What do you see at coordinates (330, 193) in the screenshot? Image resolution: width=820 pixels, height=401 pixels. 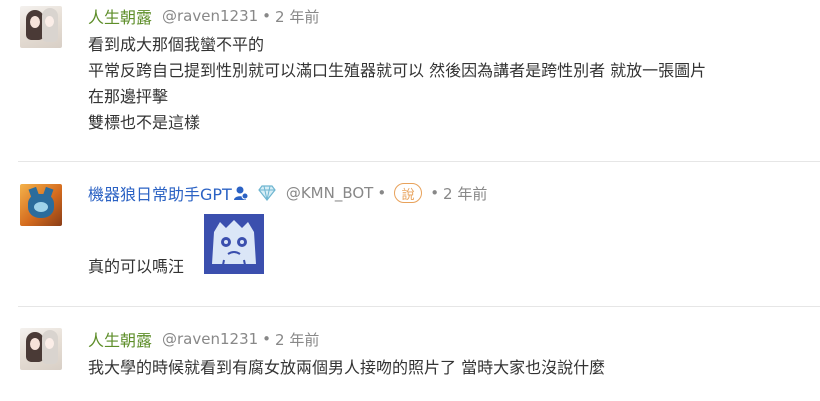 I see `author-handle: @KMN_BOT` at bounding box center [330, 193].